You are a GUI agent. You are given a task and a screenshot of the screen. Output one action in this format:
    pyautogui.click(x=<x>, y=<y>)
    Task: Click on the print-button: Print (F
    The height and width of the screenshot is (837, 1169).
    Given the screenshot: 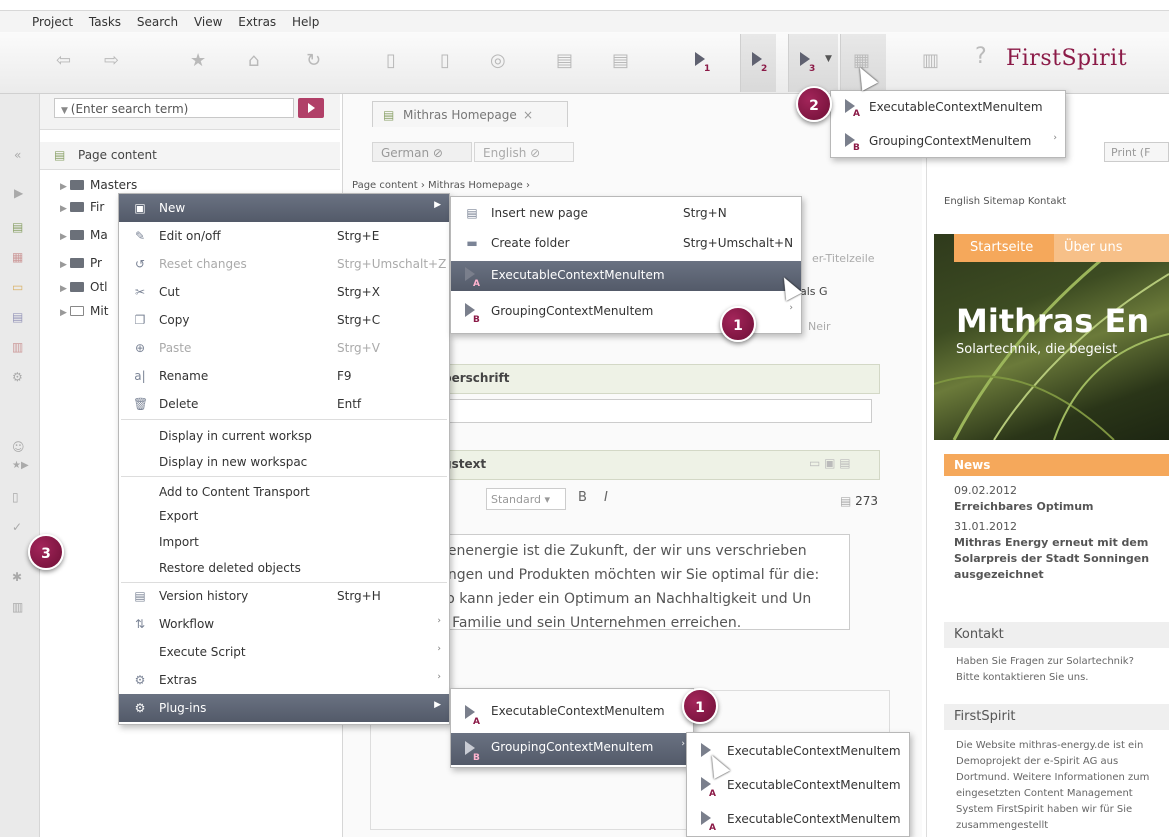 What is the action you would take?
    pyautogui.click(x=1136, y=152)
    